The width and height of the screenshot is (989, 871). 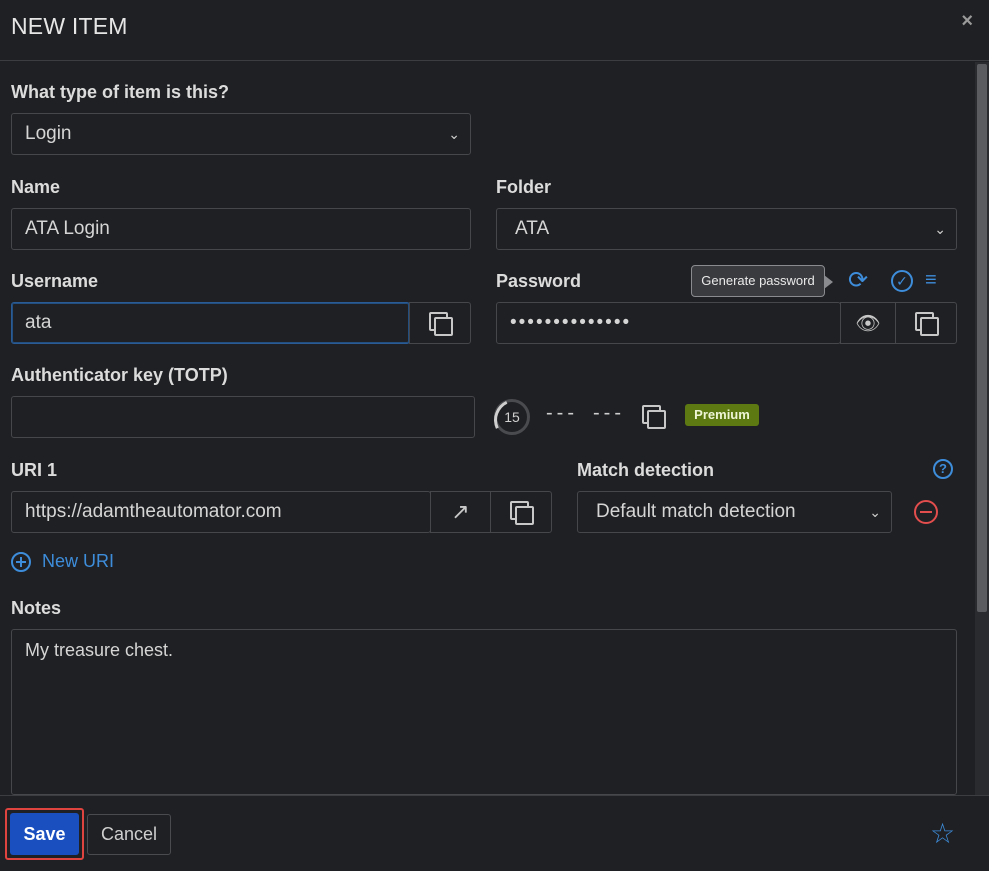 I want to click on match-detection-select: Default match detection ⌄, so click(x=734, y=512).